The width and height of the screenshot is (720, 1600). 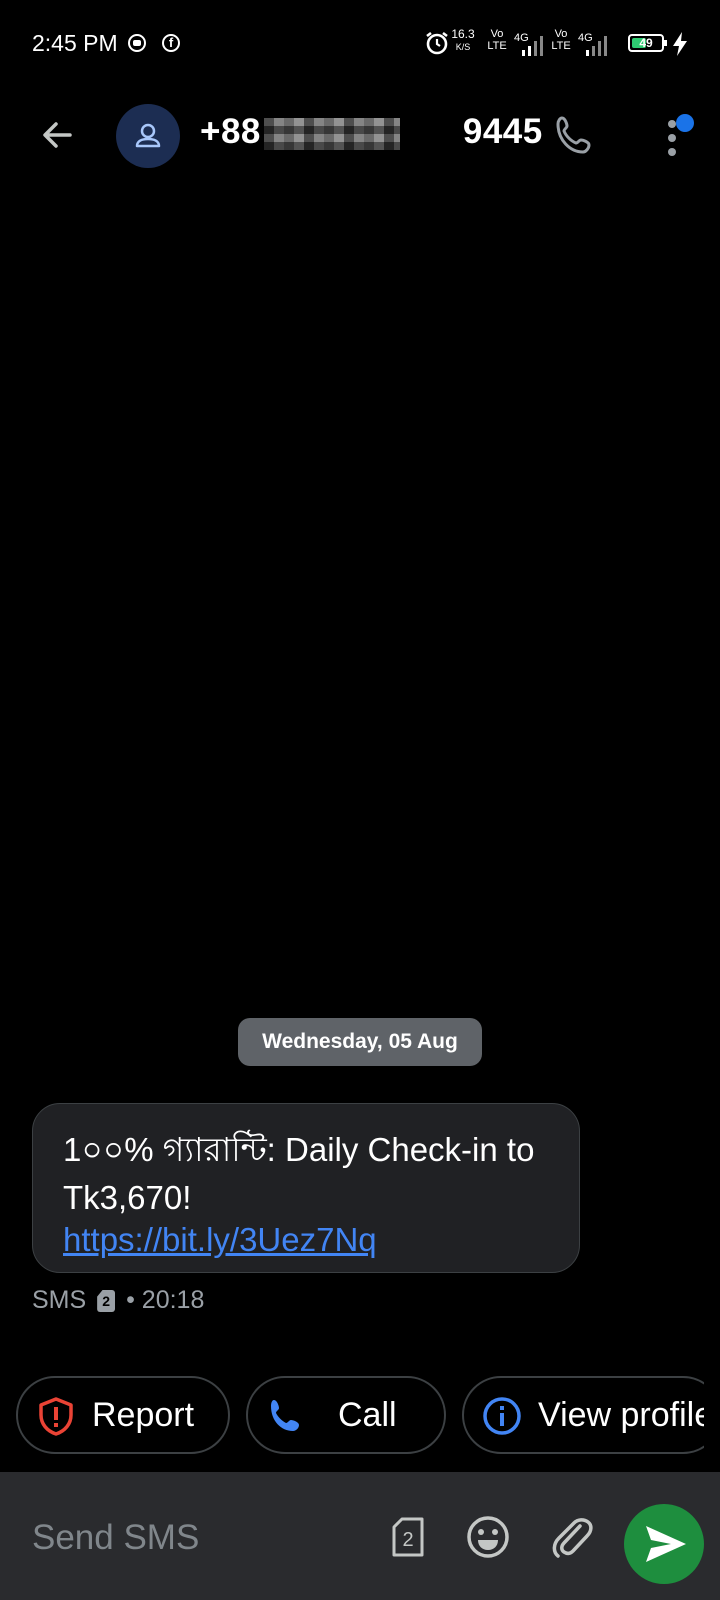 What do you see at coordinates (367, 1415) in the screenshot?
I see `call-label: Call` at bounding box center [367, 1415].